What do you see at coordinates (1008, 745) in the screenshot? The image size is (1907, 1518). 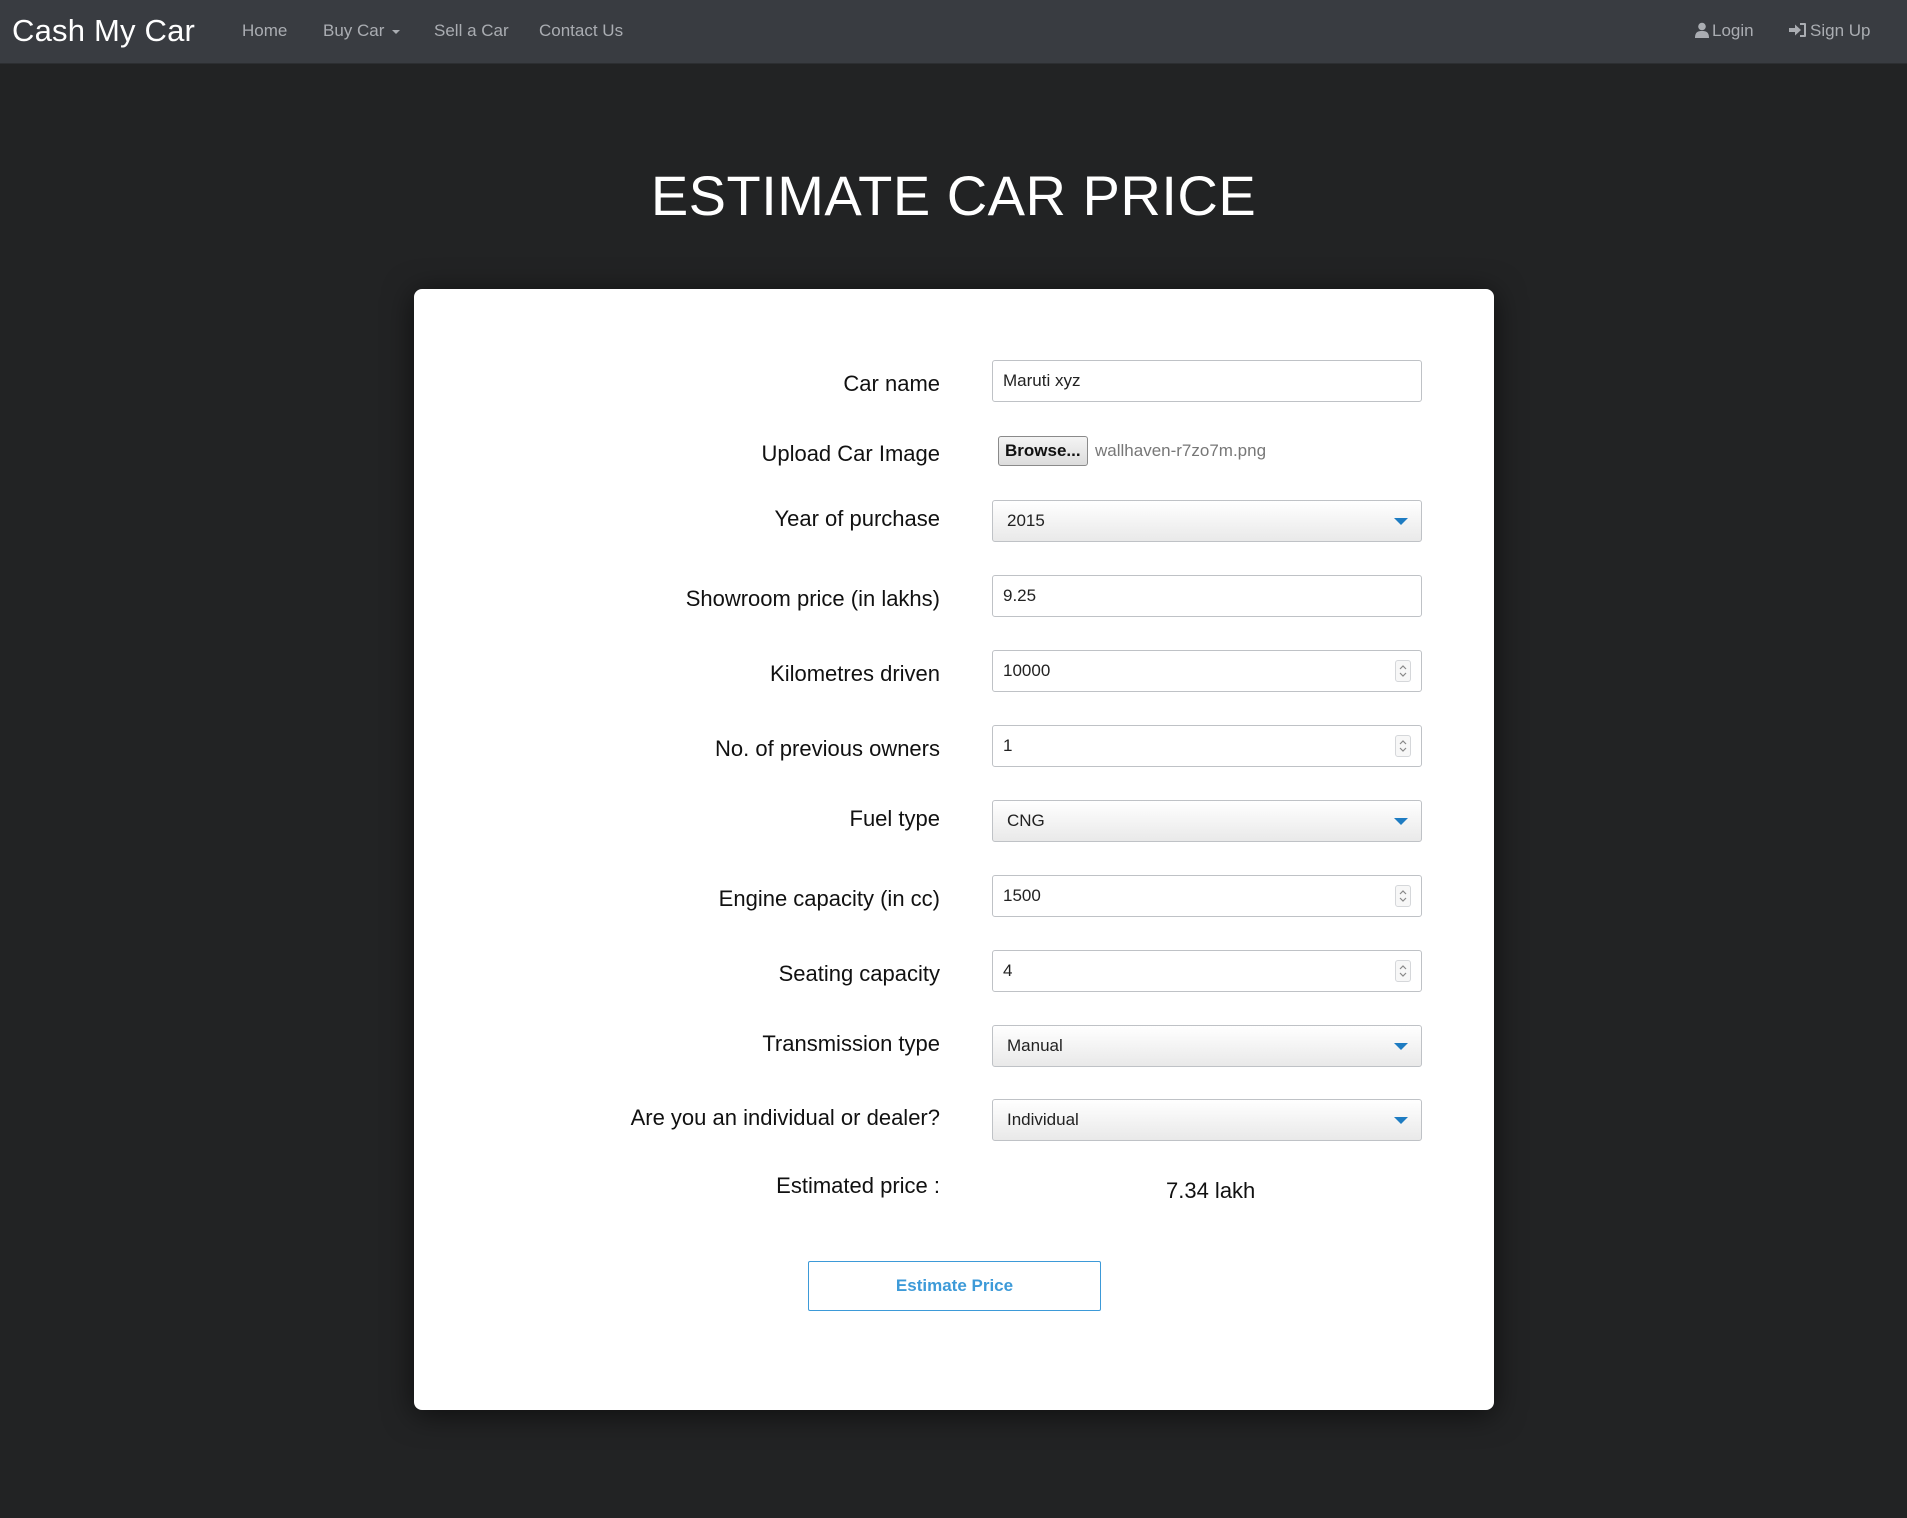 I see `owners-value: 1` at bounding box center [1008, 745].